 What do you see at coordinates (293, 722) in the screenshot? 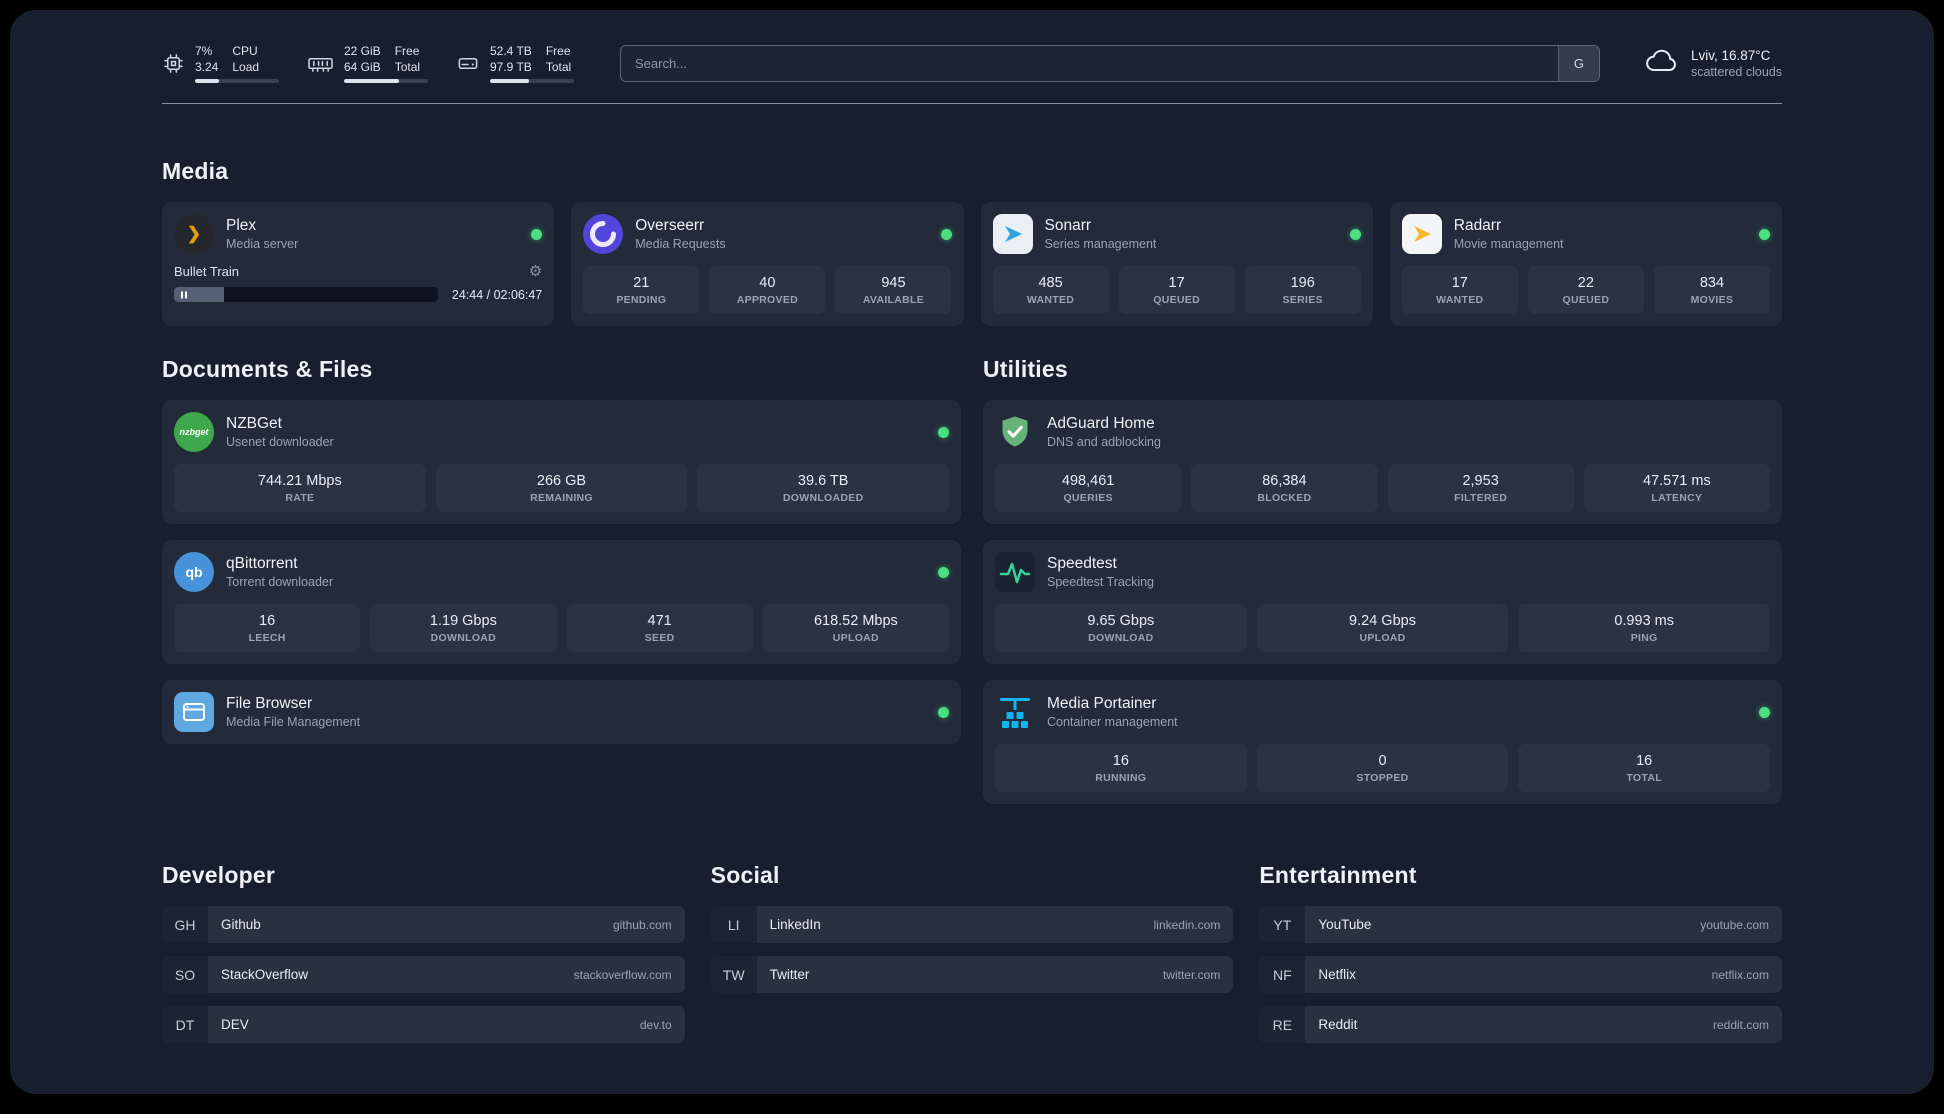
I see `service-subtitle: Media File Management` at bounding box center [293, 722].